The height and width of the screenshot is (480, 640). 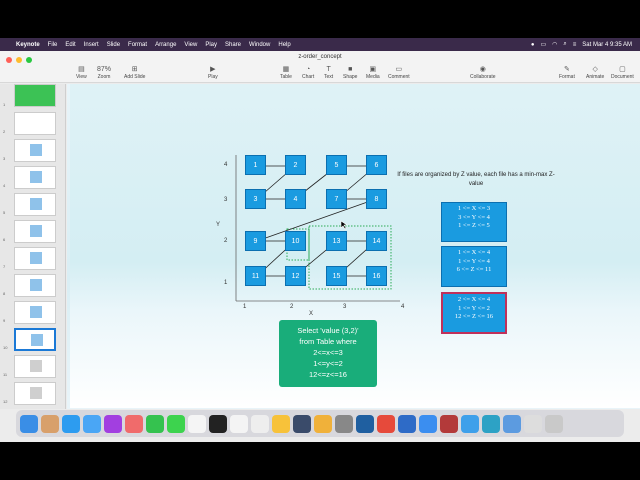 What do you see at coordinates (134, 423) in the screenshot?
I see `photos-icon` at bounding box center [134, 423].